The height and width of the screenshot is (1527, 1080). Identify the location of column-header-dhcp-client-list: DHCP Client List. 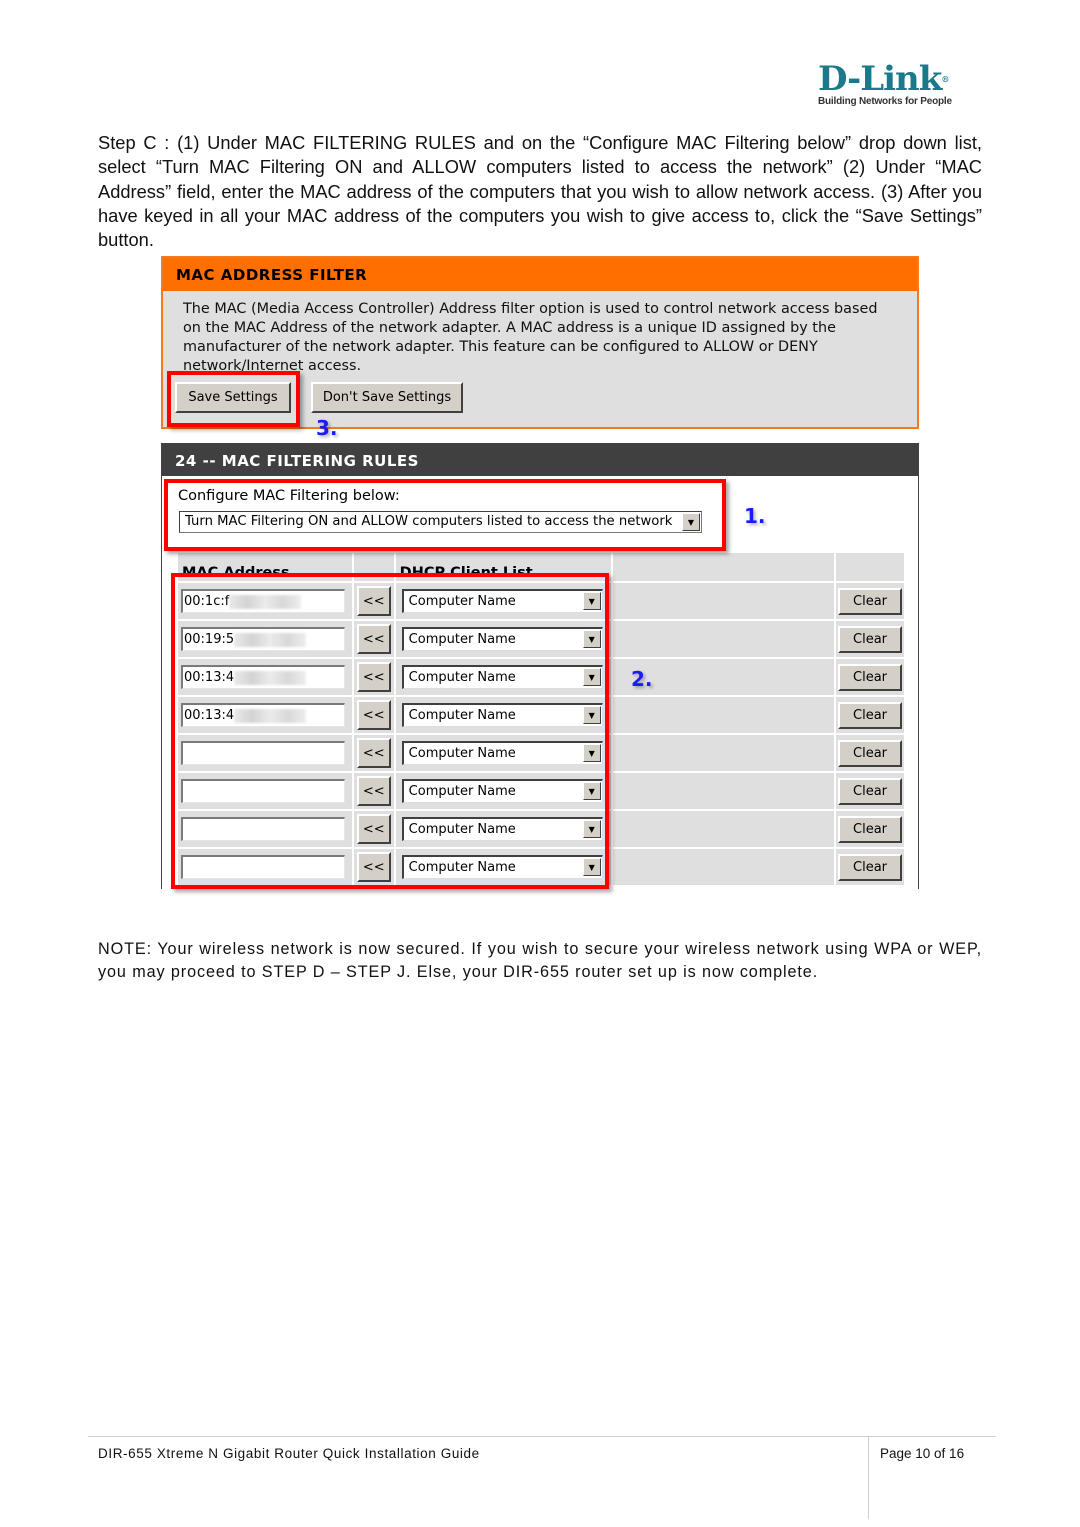
(503, 567).